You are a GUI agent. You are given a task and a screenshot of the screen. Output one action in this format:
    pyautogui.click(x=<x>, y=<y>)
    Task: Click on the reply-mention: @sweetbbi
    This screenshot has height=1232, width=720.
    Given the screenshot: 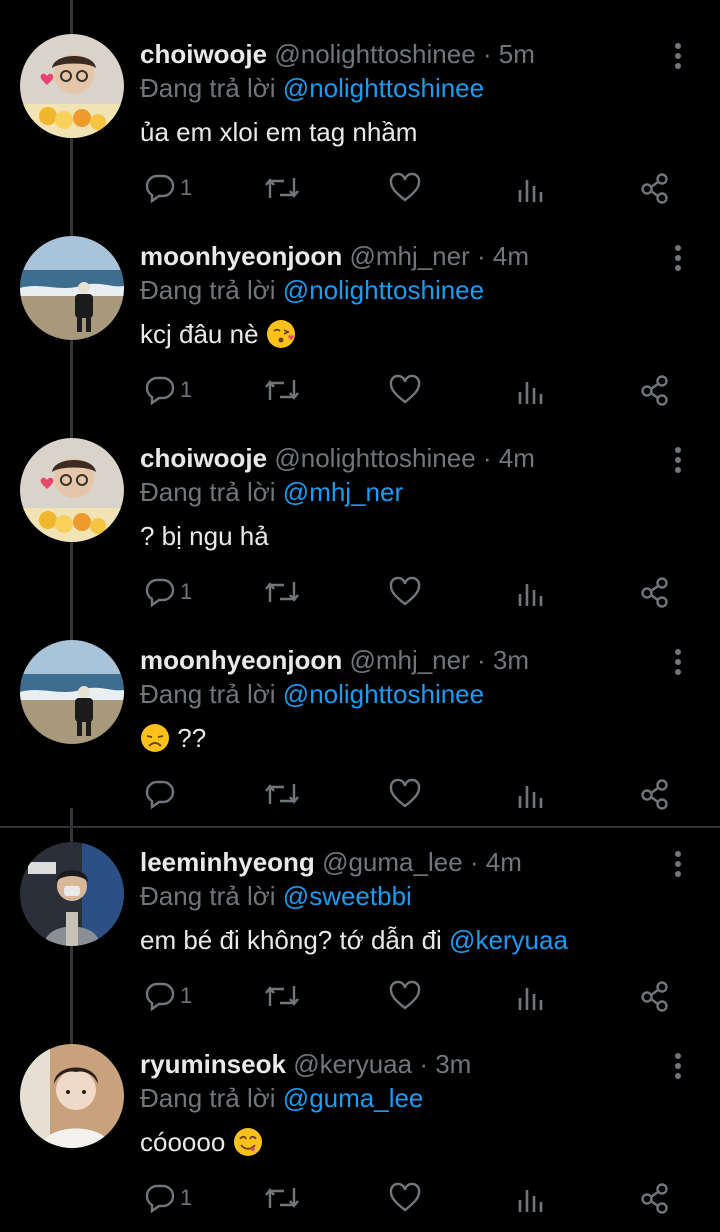 What is the action you would take?
    pyautogui.click(x=347, y=896)
    